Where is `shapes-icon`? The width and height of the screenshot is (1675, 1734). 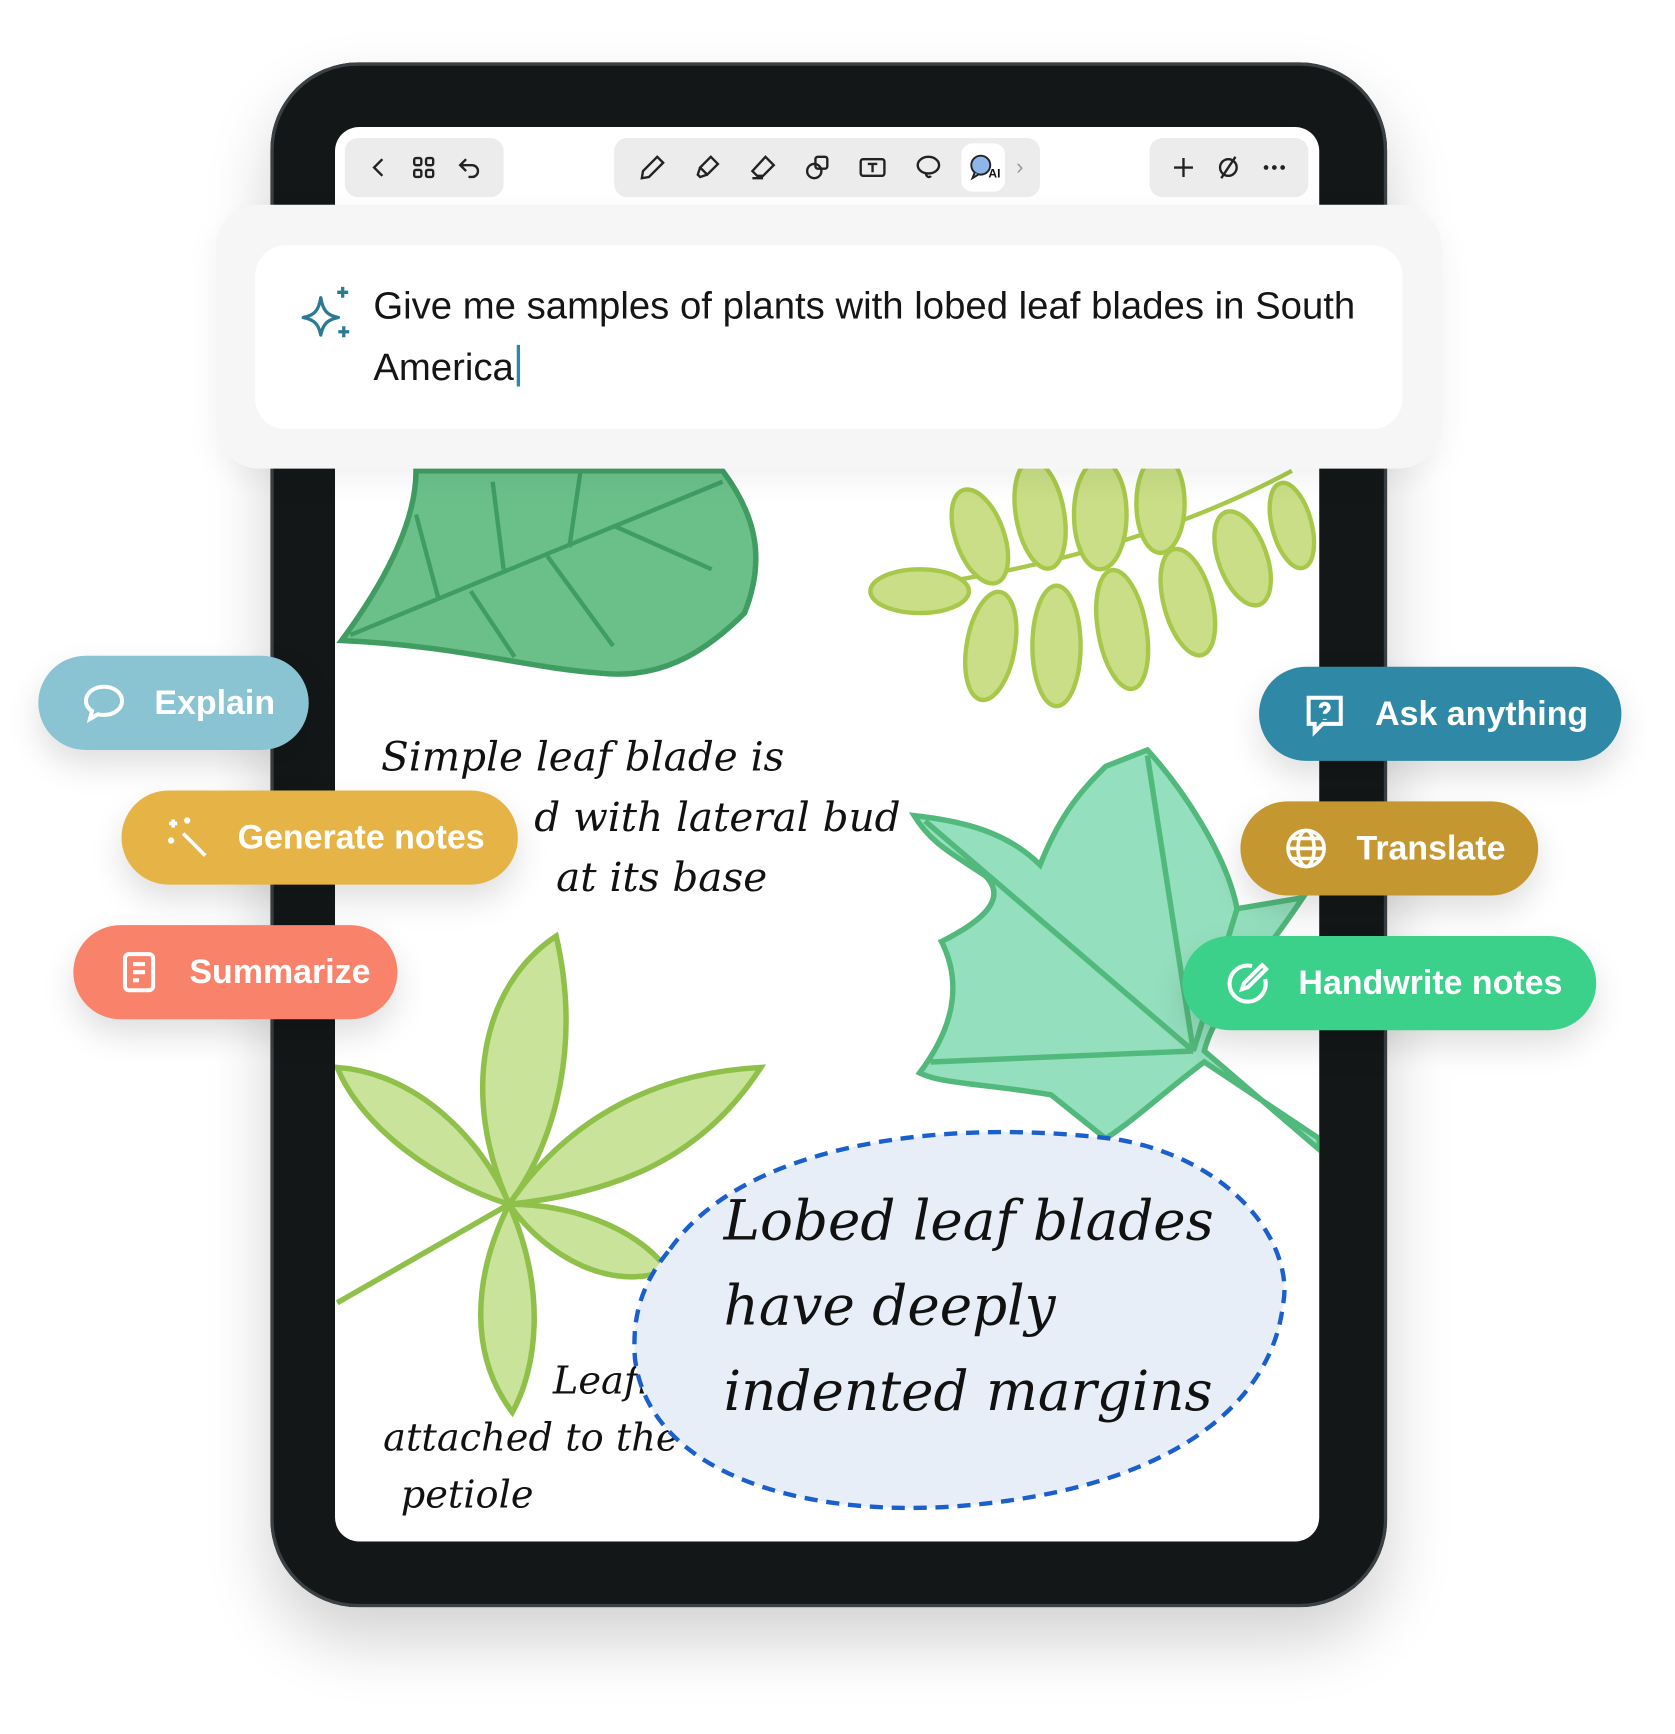 shapes-icon is located at coordinates (818, 167).